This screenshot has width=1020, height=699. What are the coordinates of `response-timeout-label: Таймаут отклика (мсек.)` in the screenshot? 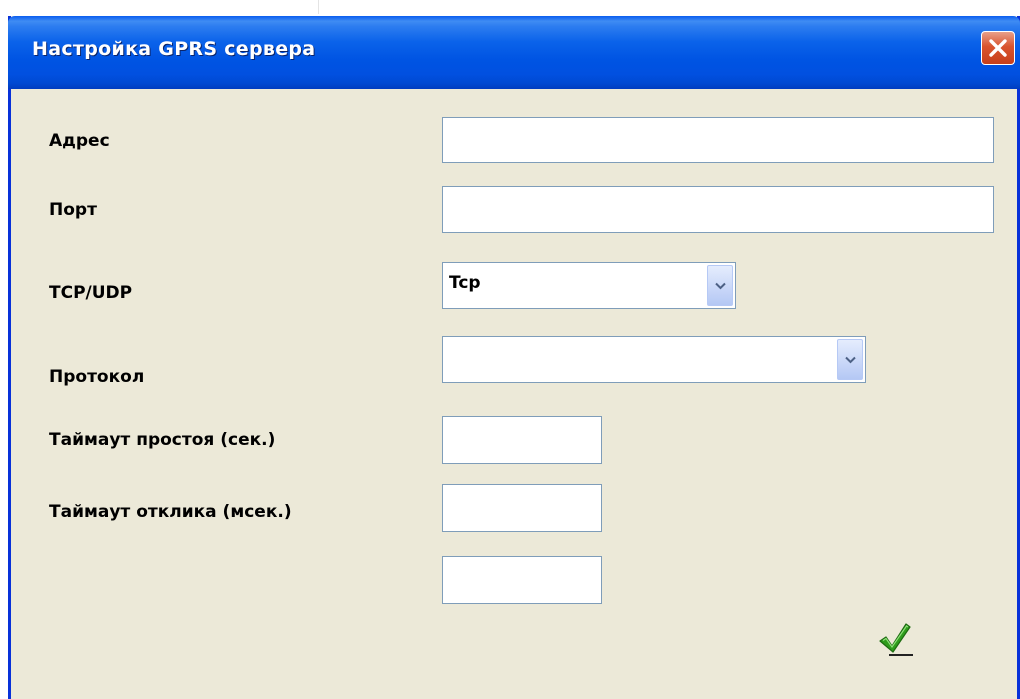 It's located at (170, 512).